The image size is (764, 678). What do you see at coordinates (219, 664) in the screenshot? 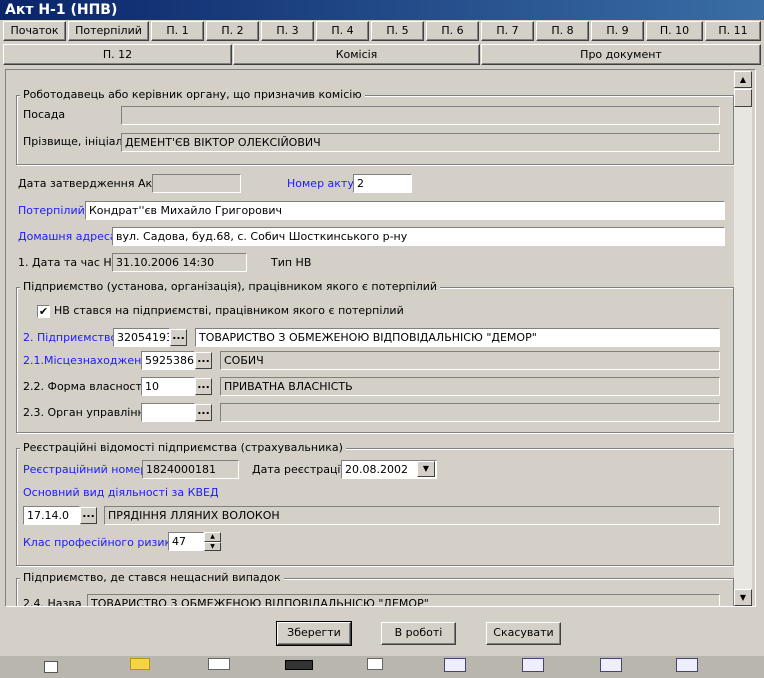
I see `document-icon` at bounding box center [219, 664].